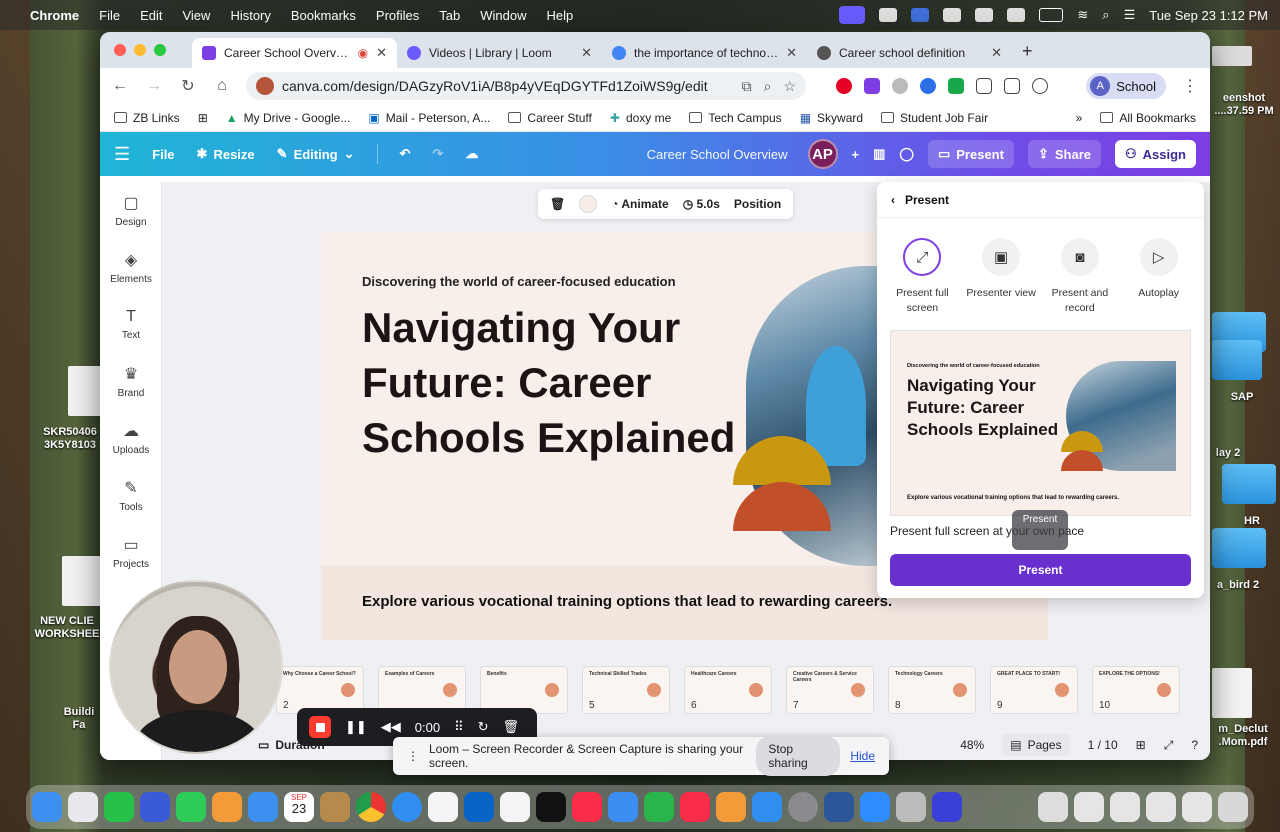 The image size is (1280, 832). Describe the element at coordinates (397, 15) in the screenshot. I see `menu-profiles: Profiles` at that location.